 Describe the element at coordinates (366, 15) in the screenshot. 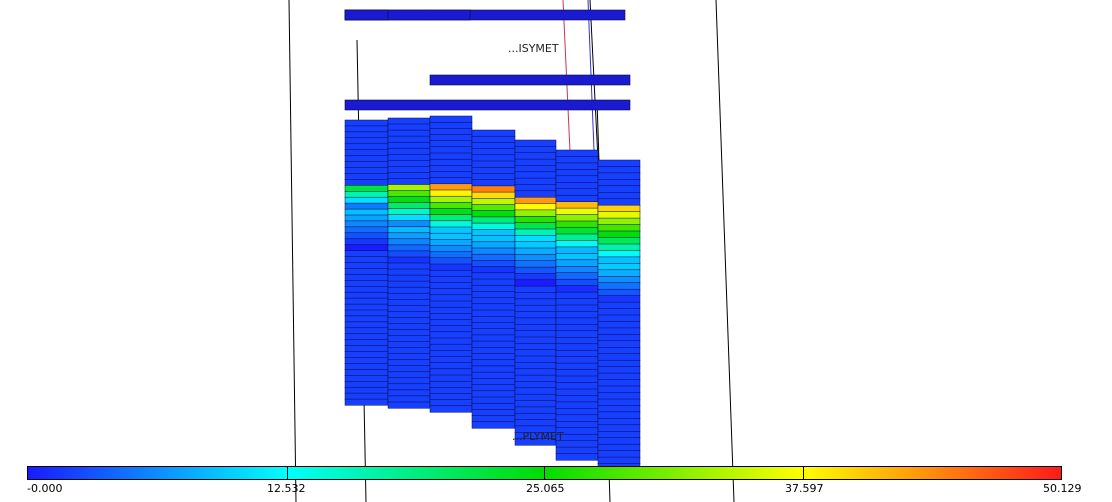

I see `grid-slab` at that location.